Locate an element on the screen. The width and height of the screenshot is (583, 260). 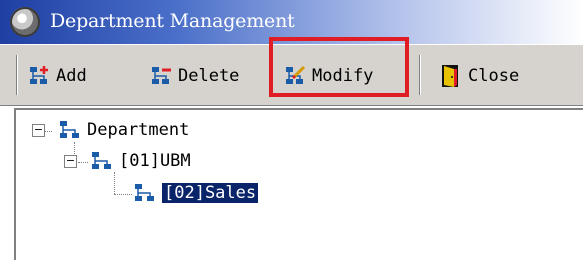
add-button-label: Add is located at coordinates (71, 76).